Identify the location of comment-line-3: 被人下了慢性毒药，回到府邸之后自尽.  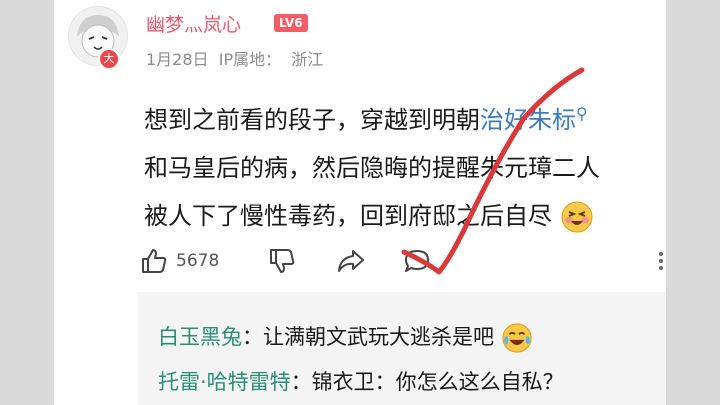
(409, 216).